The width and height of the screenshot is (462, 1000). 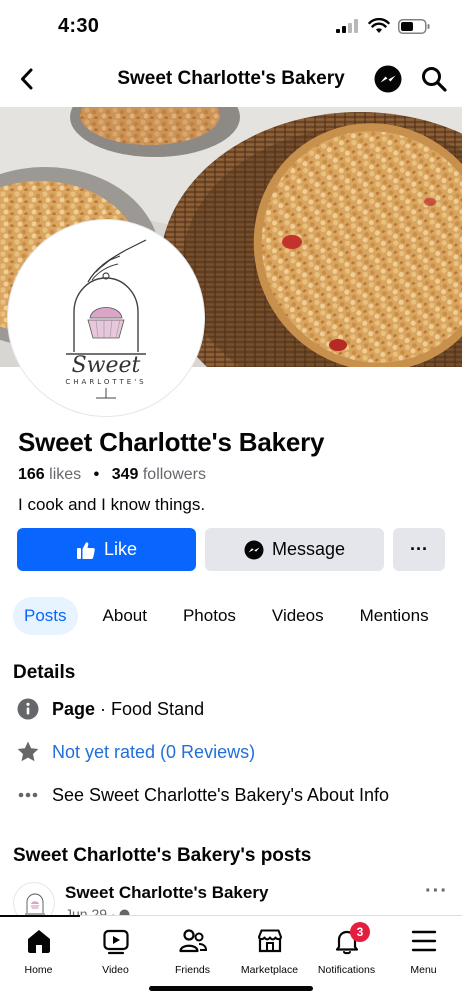 What do you see at coordinates (150, 708) in the screenshot?
I see `page-category: · Food Stand` at bounding box center [150, 708].